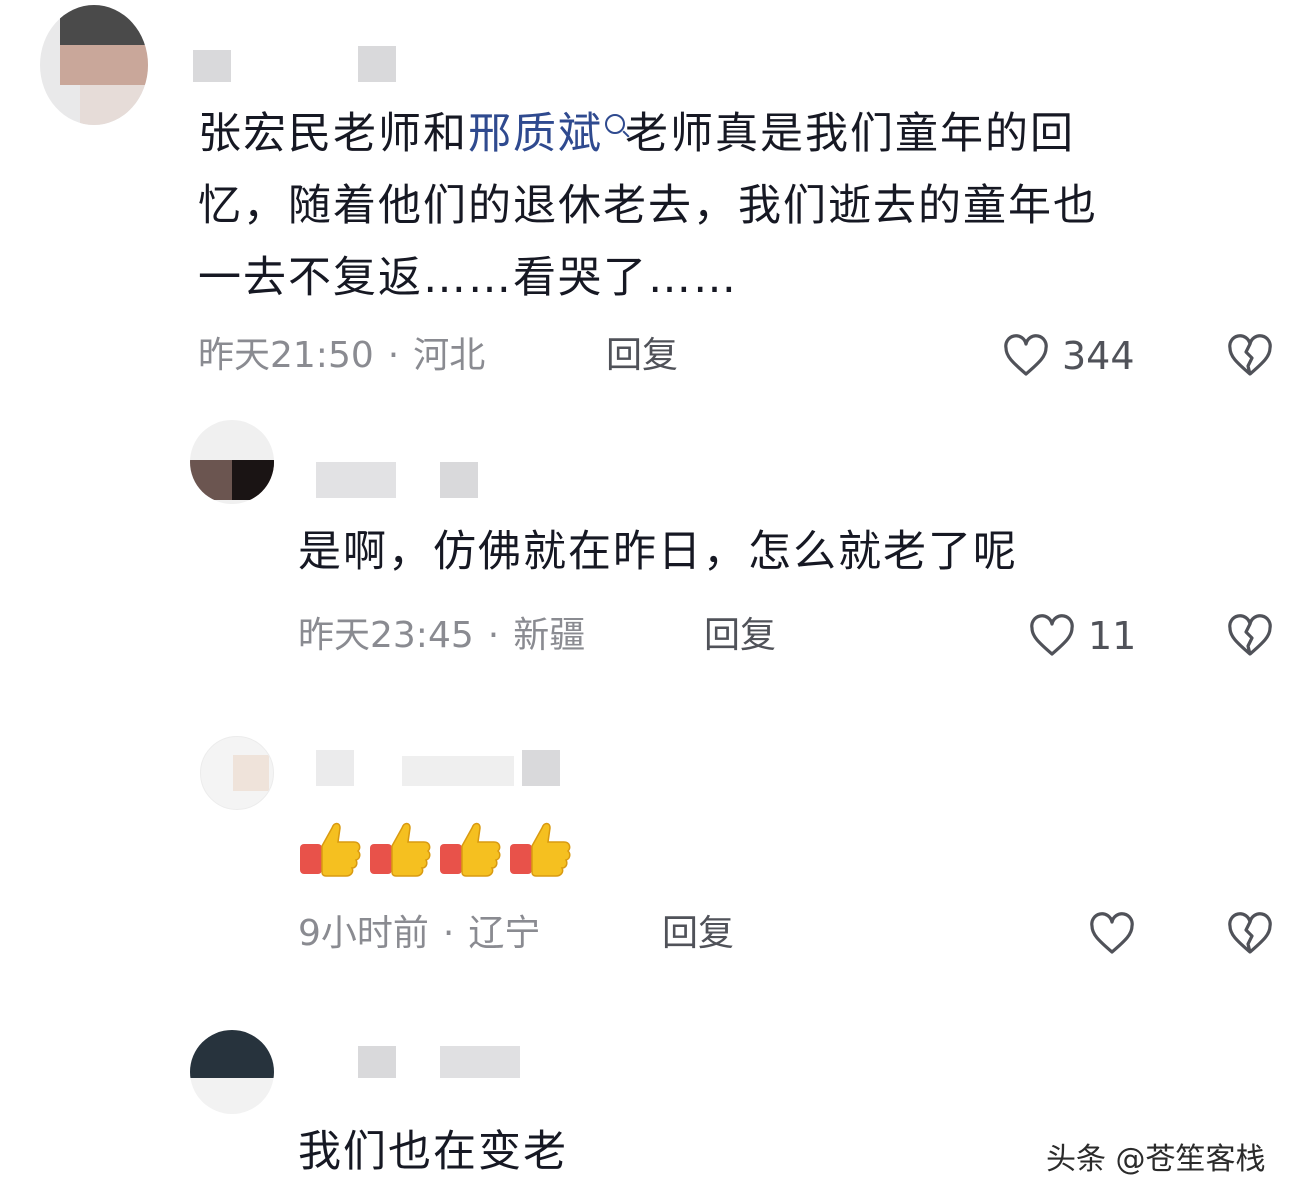 This screenshot has height=1198, width=1316. I want to click on like-button, so click(1118, 934).